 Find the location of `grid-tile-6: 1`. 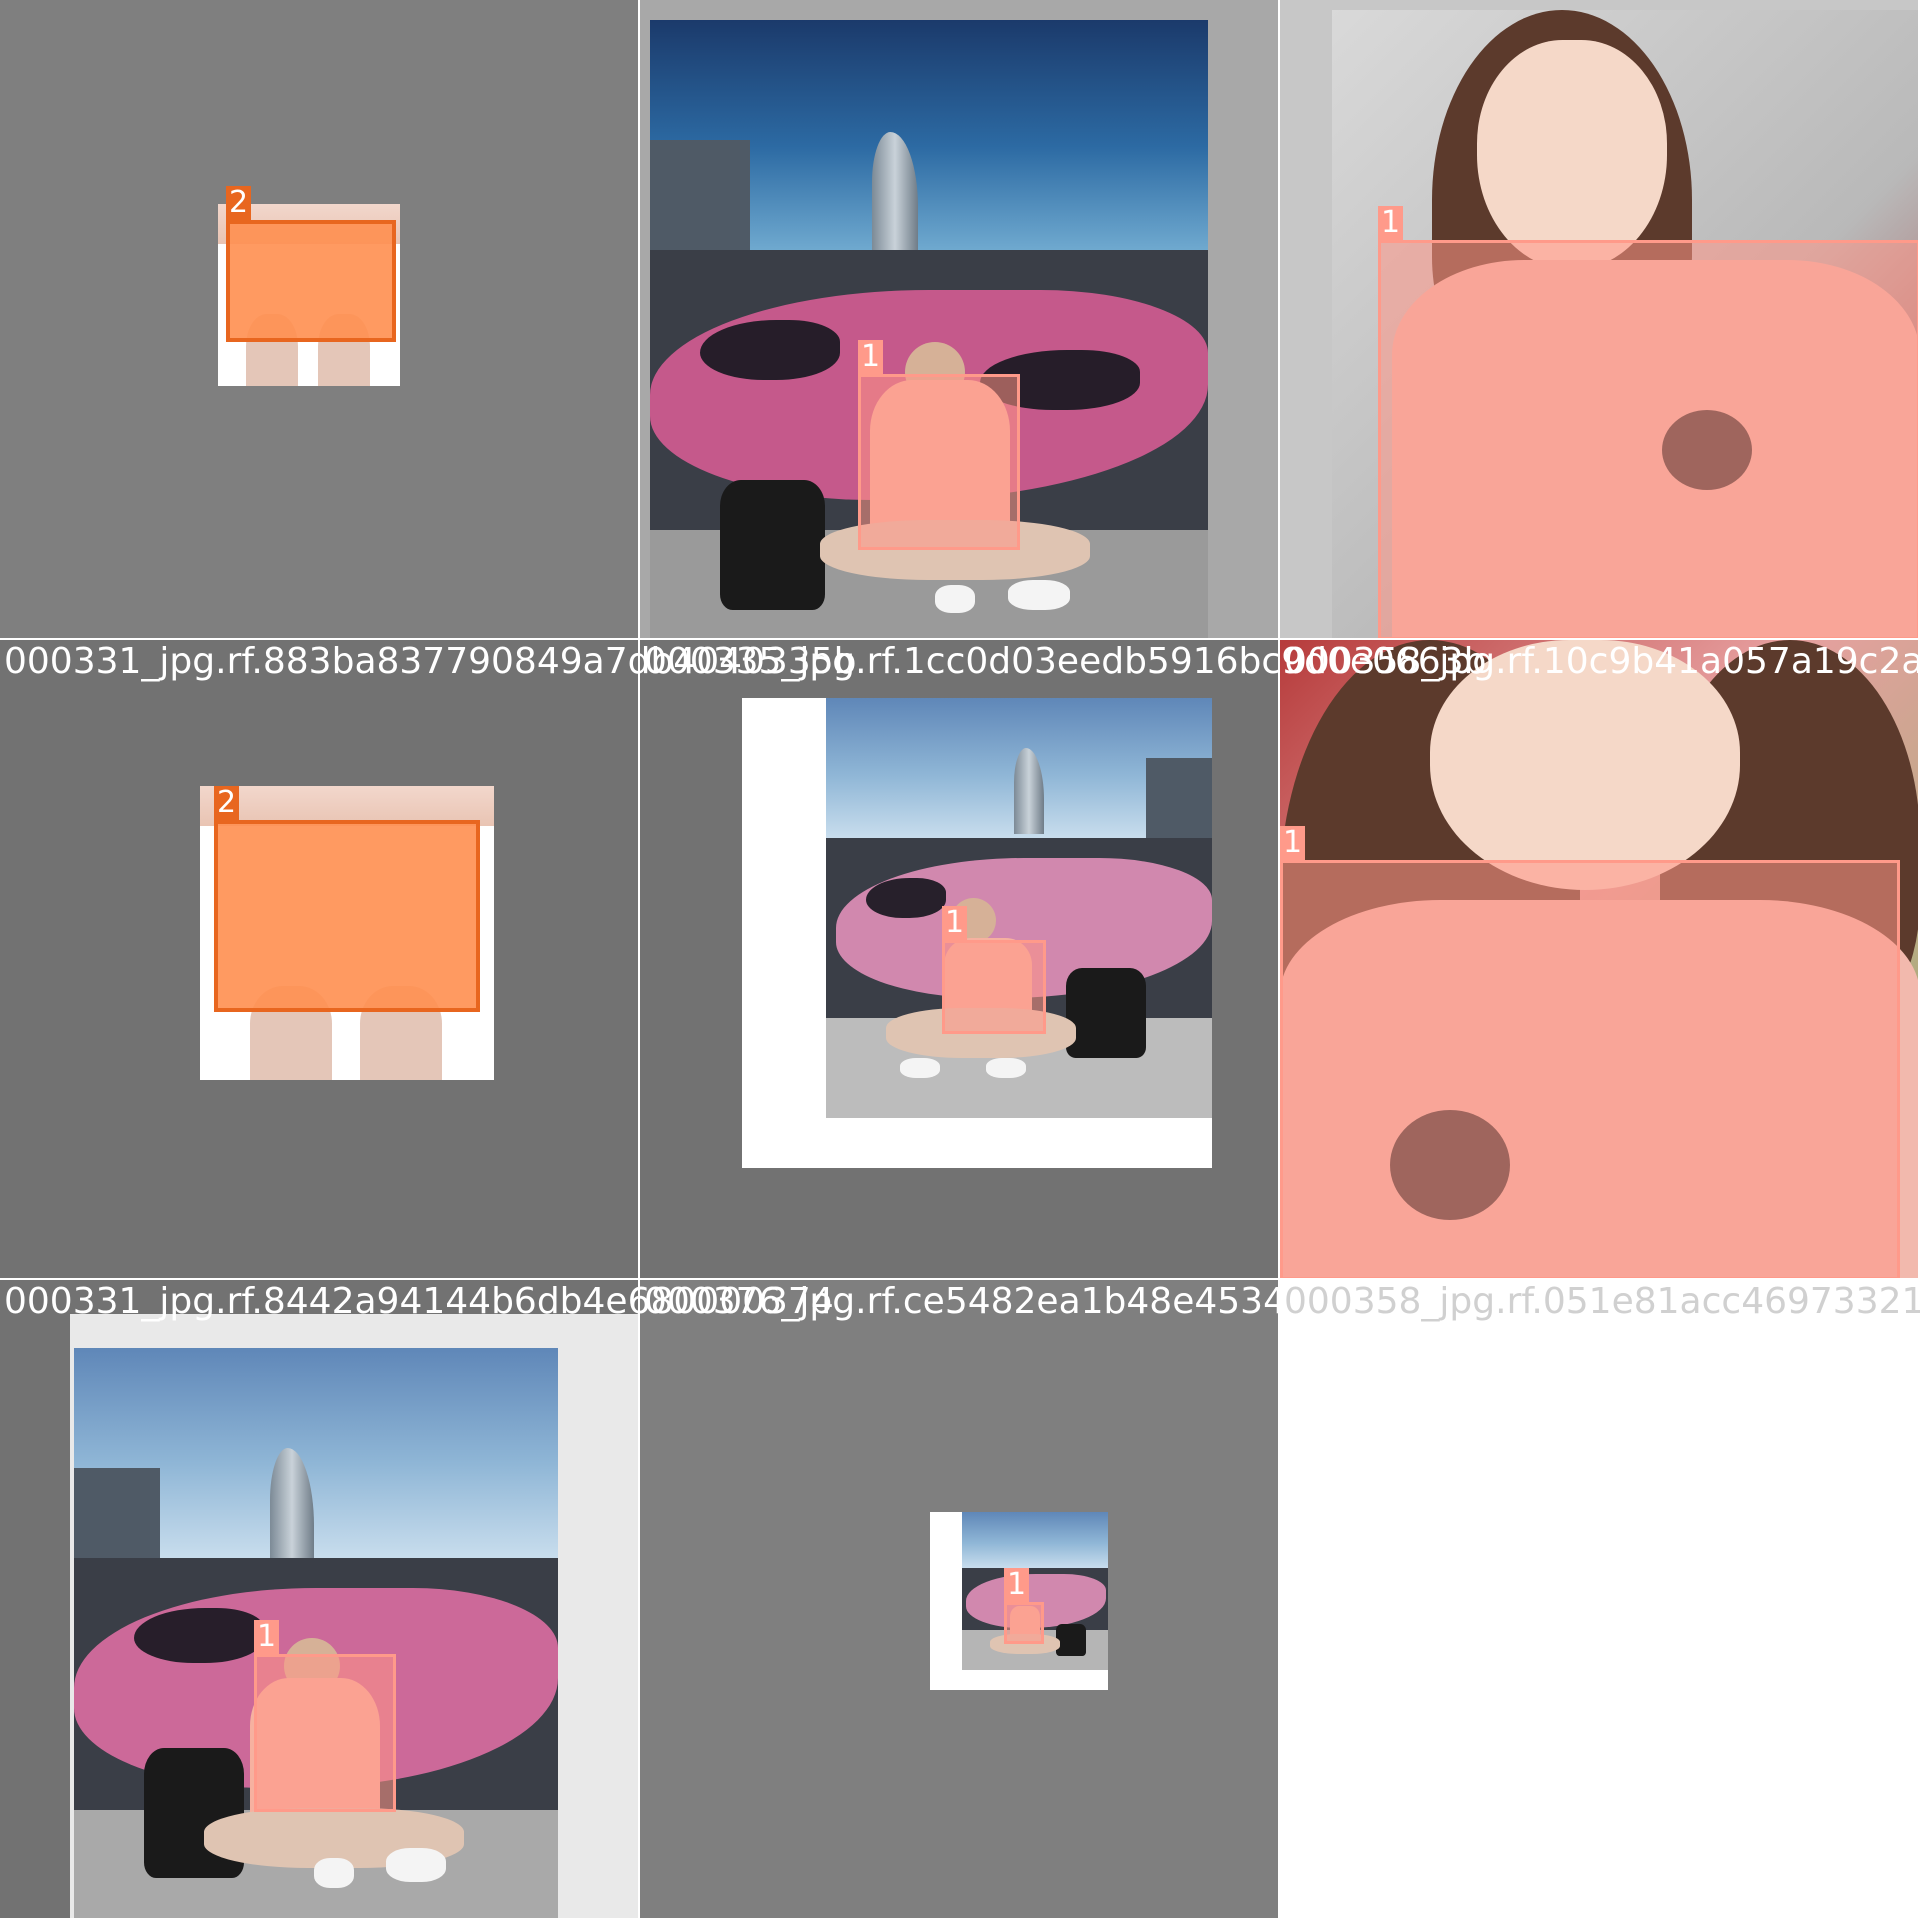

grid-tile-6: 1 is located at coordinates (1600, 960).